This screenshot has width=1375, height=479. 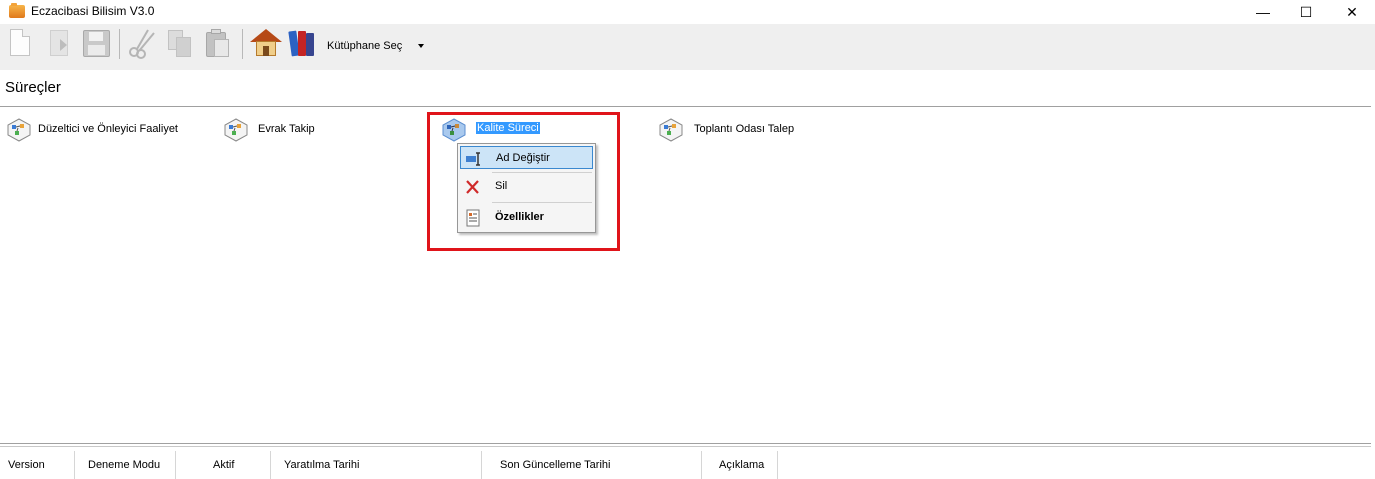 What do you see at coordinates (60, 43) in the screenshot?
I see `open-icon` at bounding box center [60, 43].